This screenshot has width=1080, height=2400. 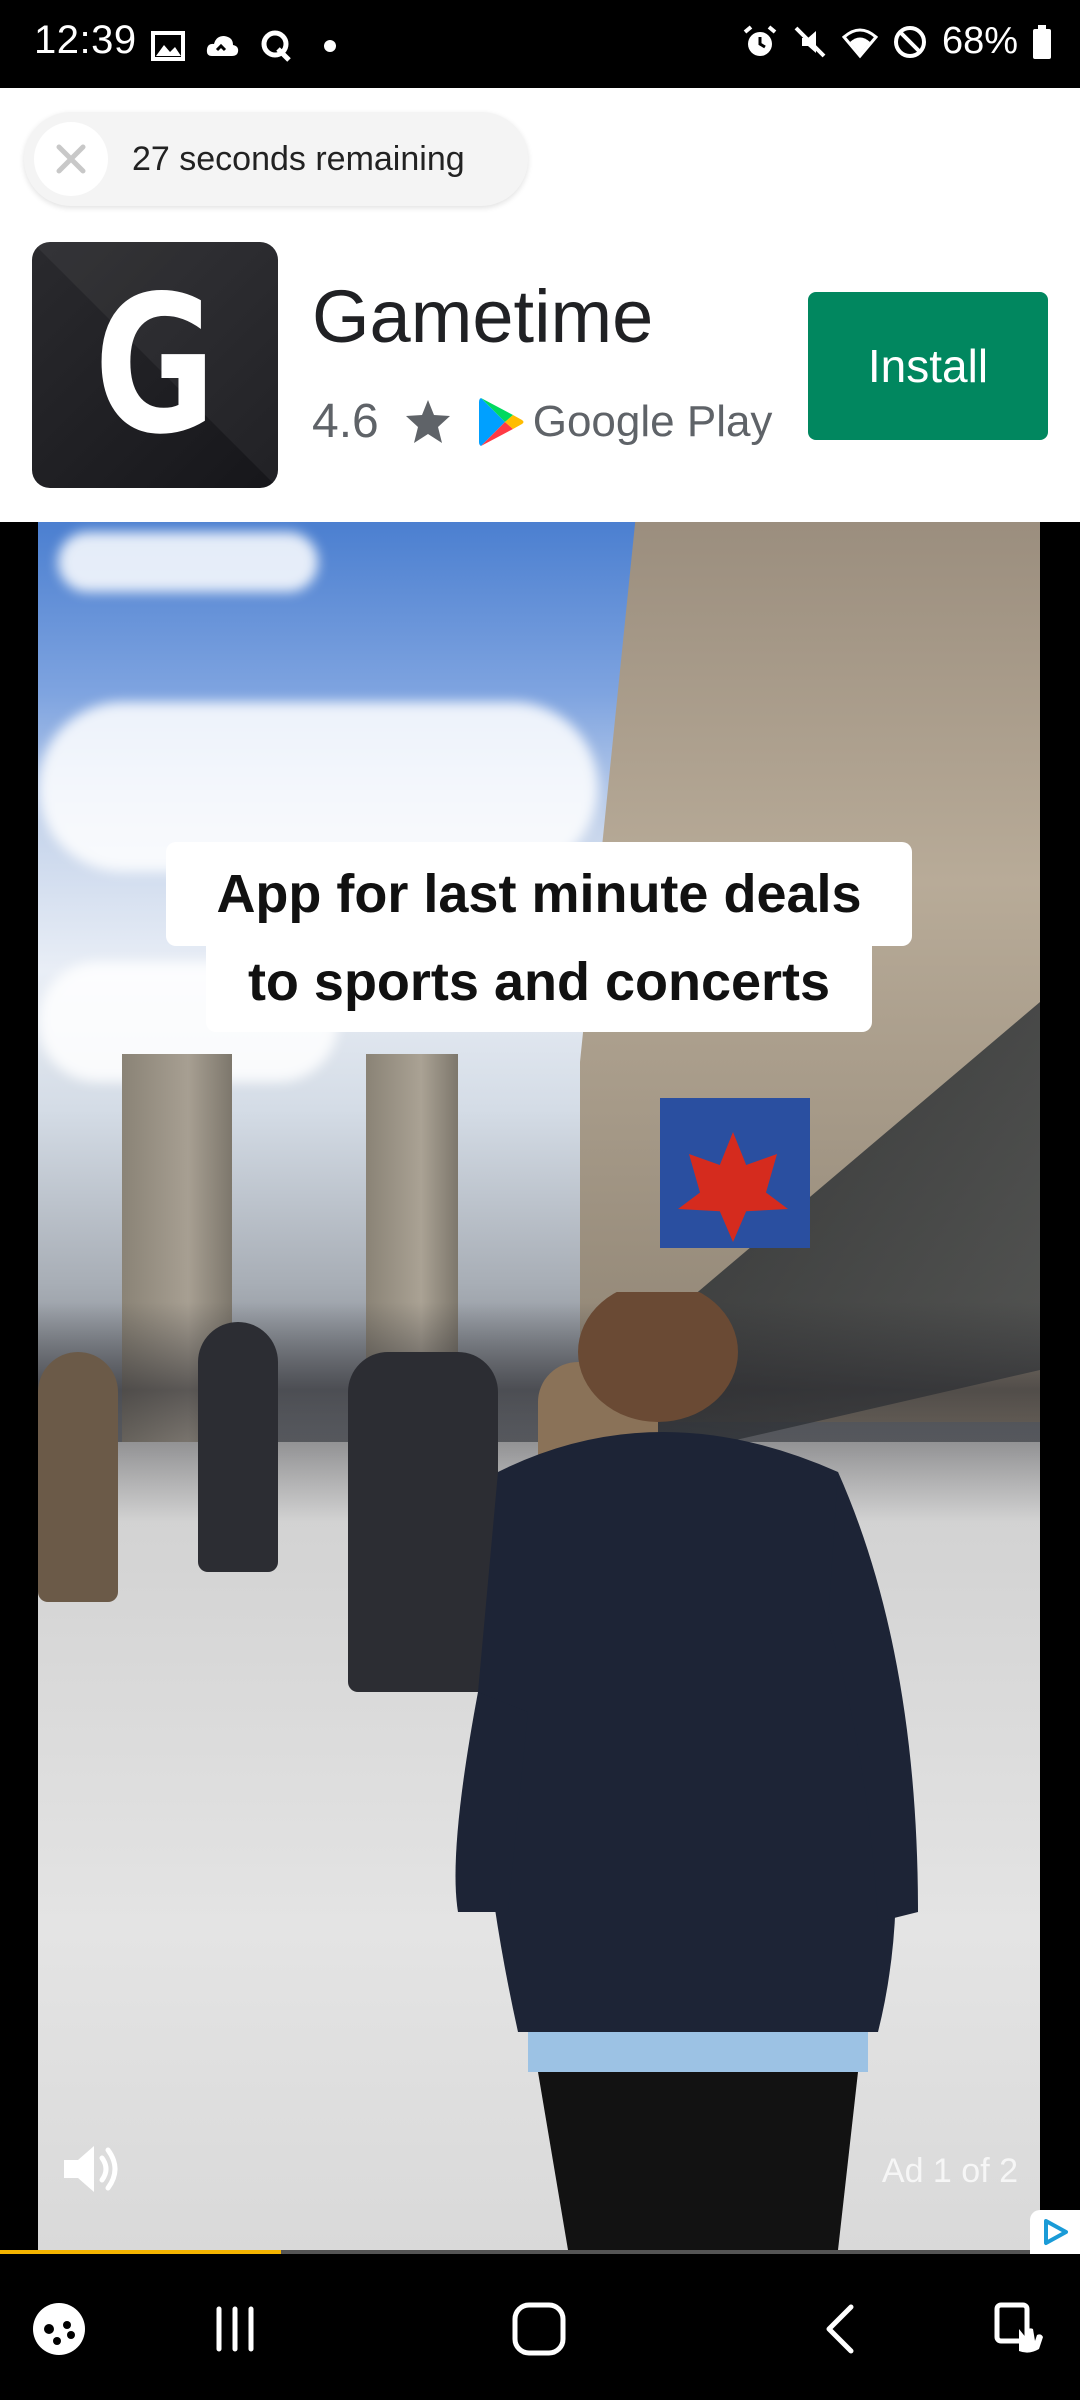 What do you see at coordinates (539, 894) in the screenshot?
I see `caption-line-1: App for last minute deals` at bounding box center [539, 894].